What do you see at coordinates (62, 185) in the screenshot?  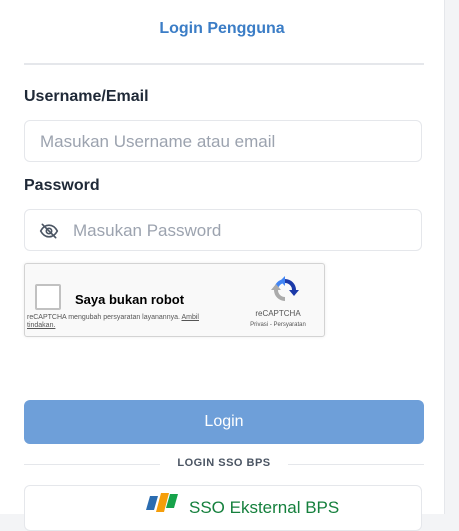 I see `password-label: Password` at bounding box center [62, 185].